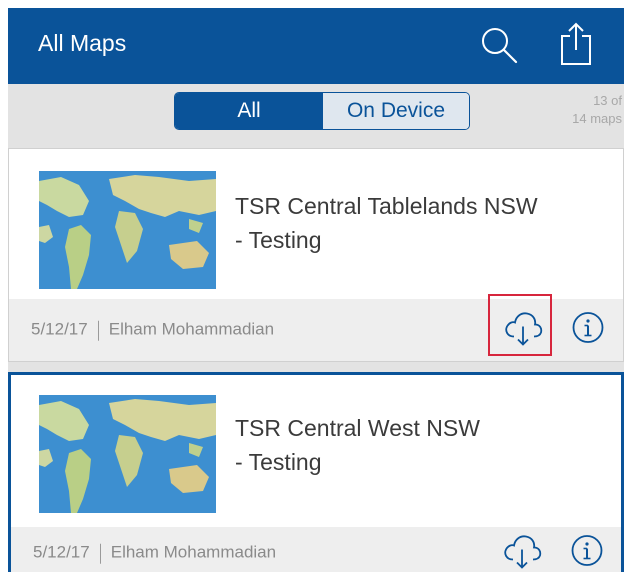 The width and height of the screenshot is (632, 580). What do you see at coordinates (597, 110) in the screenshot?
I see `map-count: 13 of 14 maps` at bounding box center [597, 110].